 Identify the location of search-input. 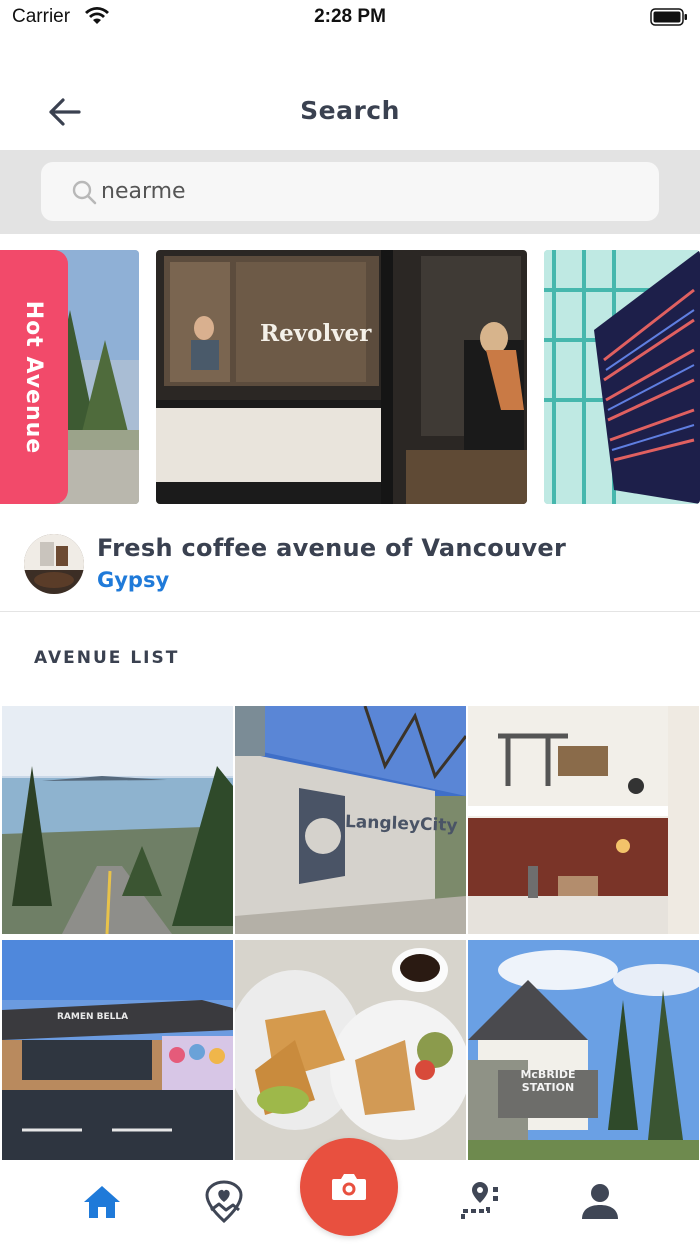
(351, 191).